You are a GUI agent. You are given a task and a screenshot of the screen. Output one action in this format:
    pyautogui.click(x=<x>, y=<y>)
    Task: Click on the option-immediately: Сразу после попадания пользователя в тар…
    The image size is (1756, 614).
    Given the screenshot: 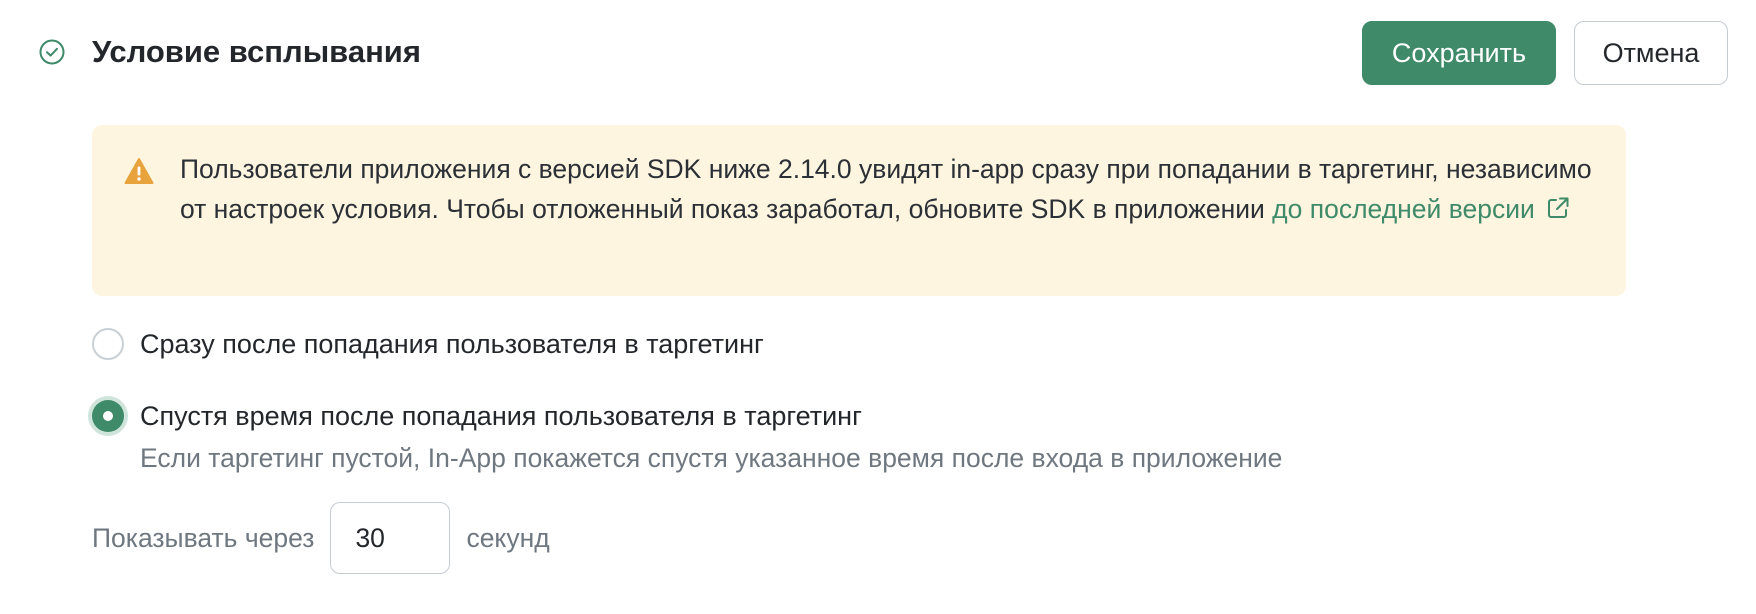 What is the action you would take?
    pyautogui.click(x=428, y=344)
    